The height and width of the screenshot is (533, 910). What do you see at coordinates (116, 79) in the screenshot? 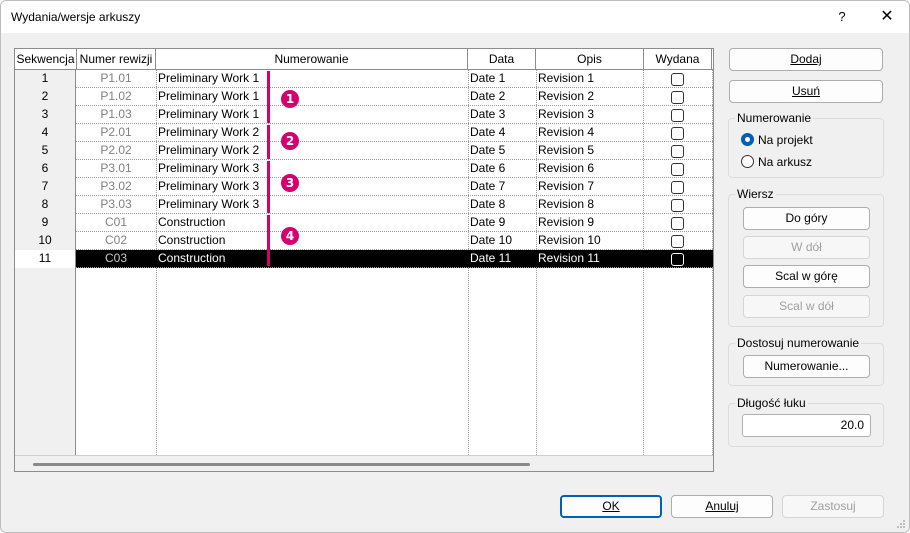
I see `revision-number-cell: P1.01` at bounding box center [116, 79].